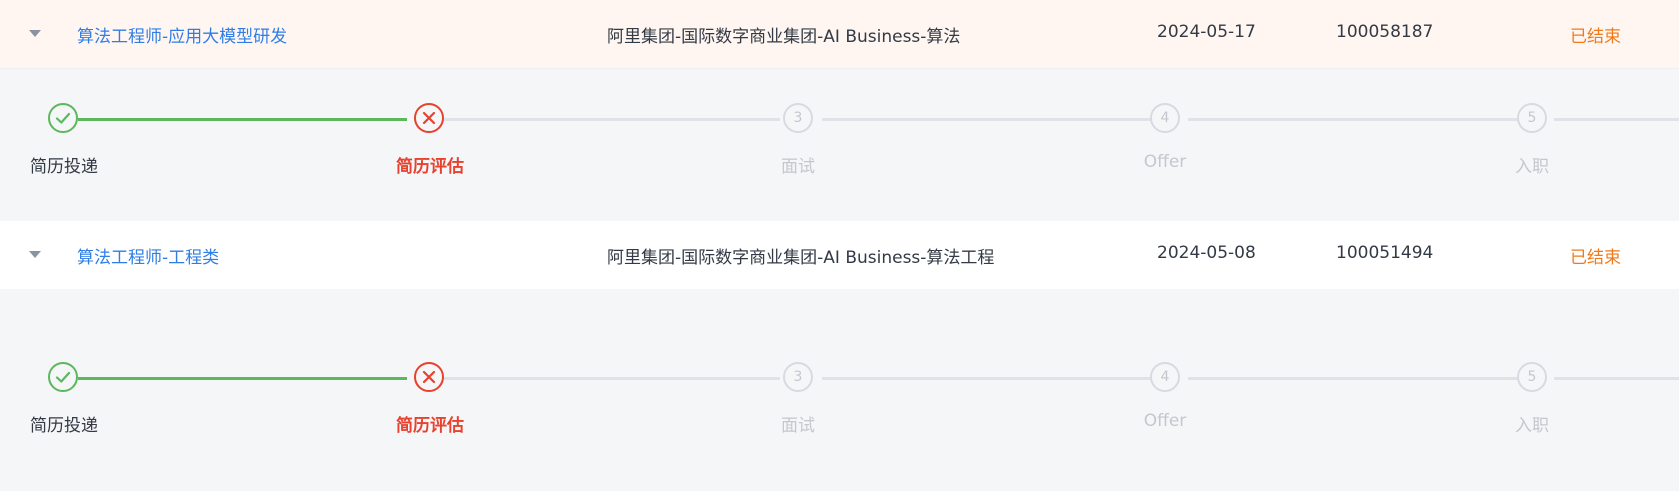 The image size is (1679, 491). I want to click on job-title-link: 算法工程师-应用大模型研发, so click(182, 34).